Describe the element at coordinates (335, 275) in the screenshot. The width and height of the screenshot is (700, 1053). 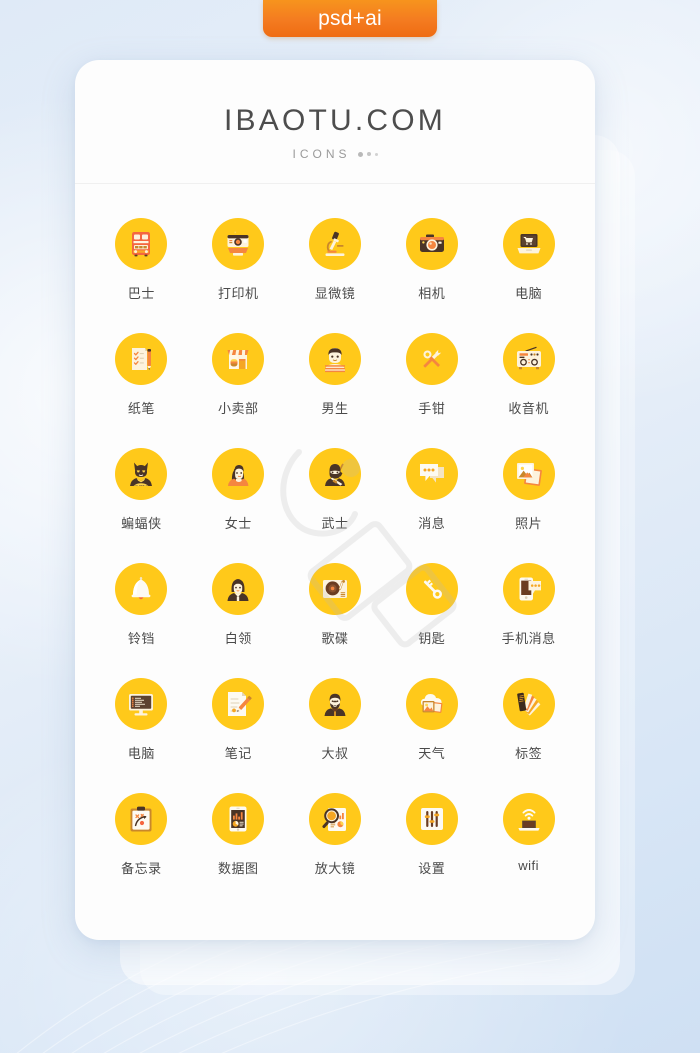
I see `icon-cell-microscope: 显微镜` at that location.